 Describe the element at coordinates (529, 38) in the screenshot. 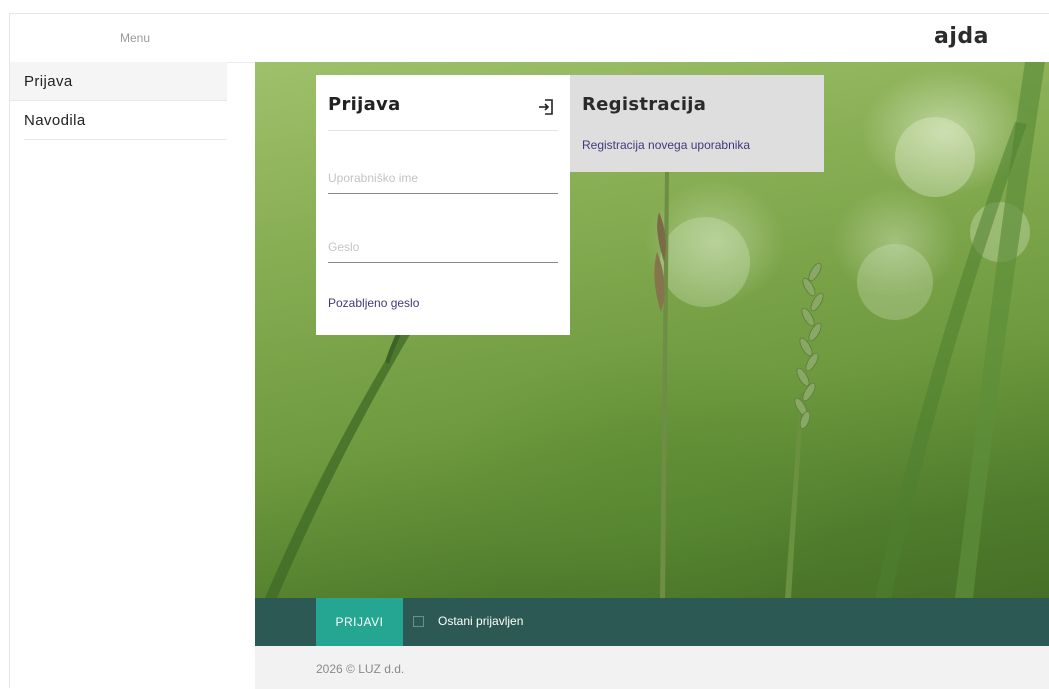

I see `top-bar: Menu ajda` at that location.